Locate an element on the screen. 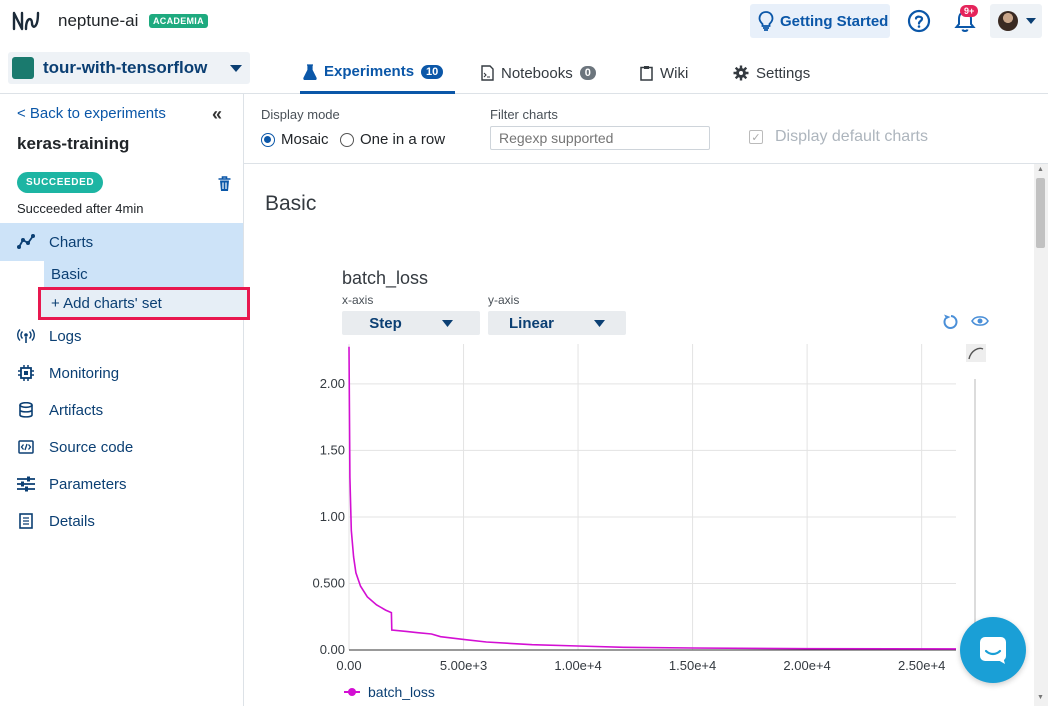  sidebar-item-parameters: Parameters is located at coordinates (121, 484).